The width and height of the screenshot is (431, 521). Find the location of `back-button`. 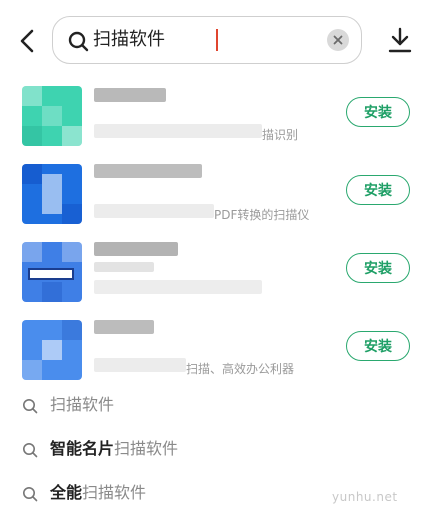

back-button is located at coordinates (27, 41).